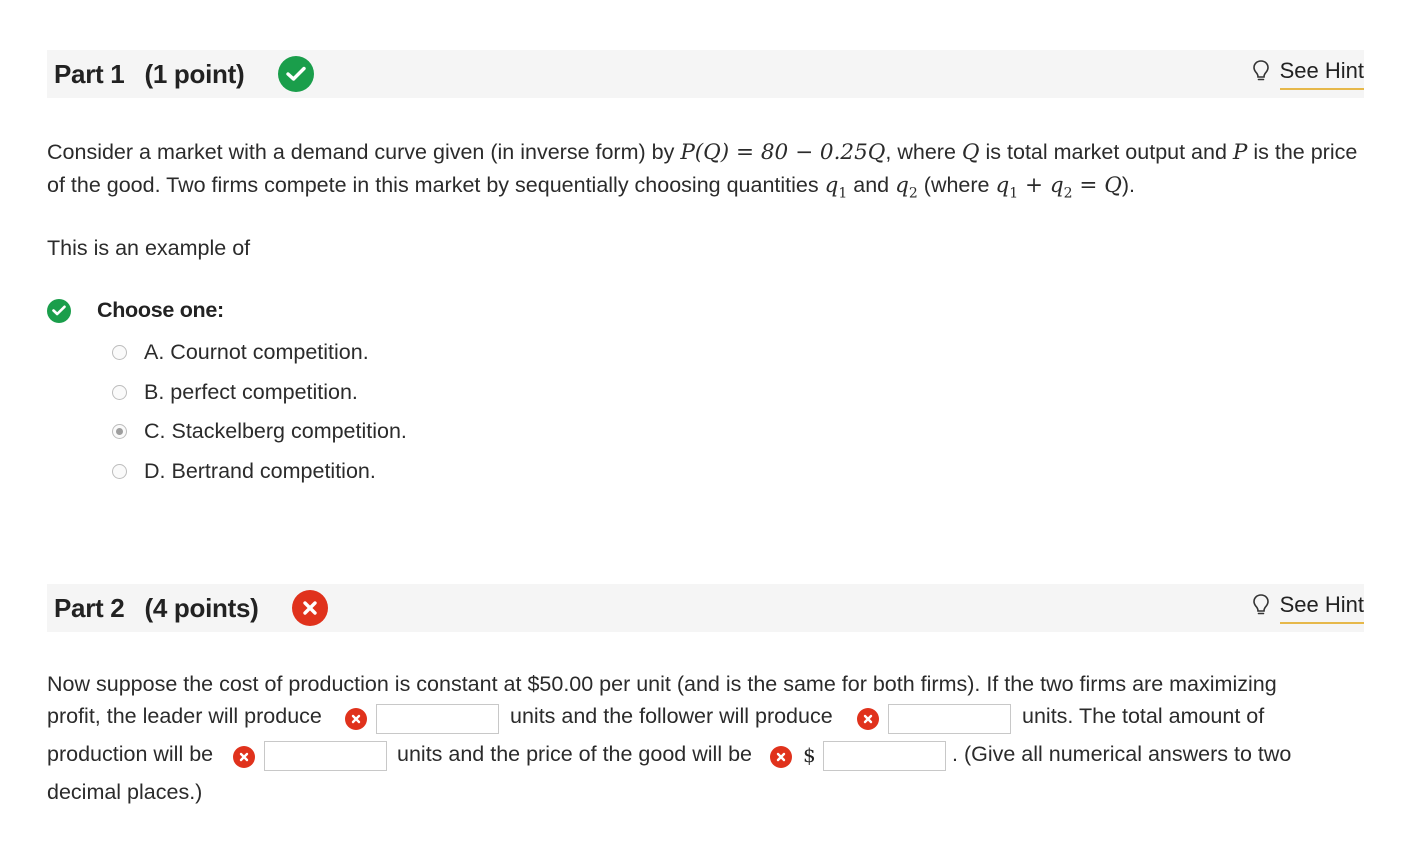  What do you see at coordinates (705, 608) in the screenshot?
I see `part2-header: Part 2 (4 points) See Hint` at bounding box center [705, 608].